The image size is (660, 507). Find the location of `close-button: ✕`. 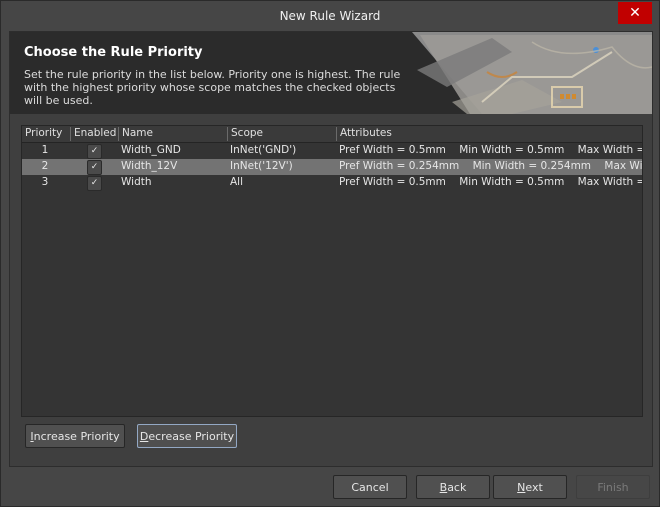

close-button: ✕ is located at coordinates (635, 13).